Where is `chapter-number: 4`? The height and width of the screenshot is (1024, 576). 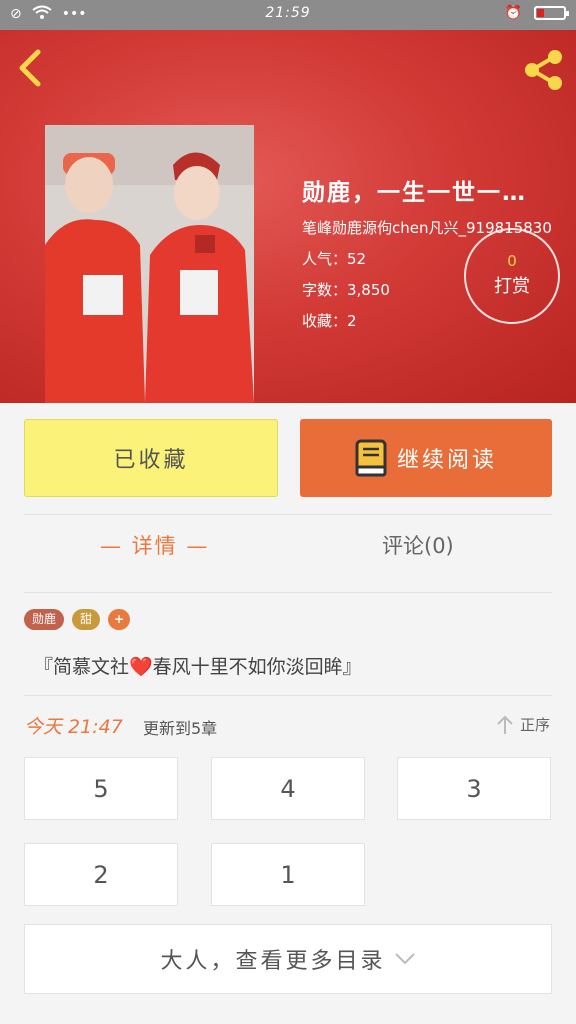
chapter-number: 4 is located at coordinates (288, 788).